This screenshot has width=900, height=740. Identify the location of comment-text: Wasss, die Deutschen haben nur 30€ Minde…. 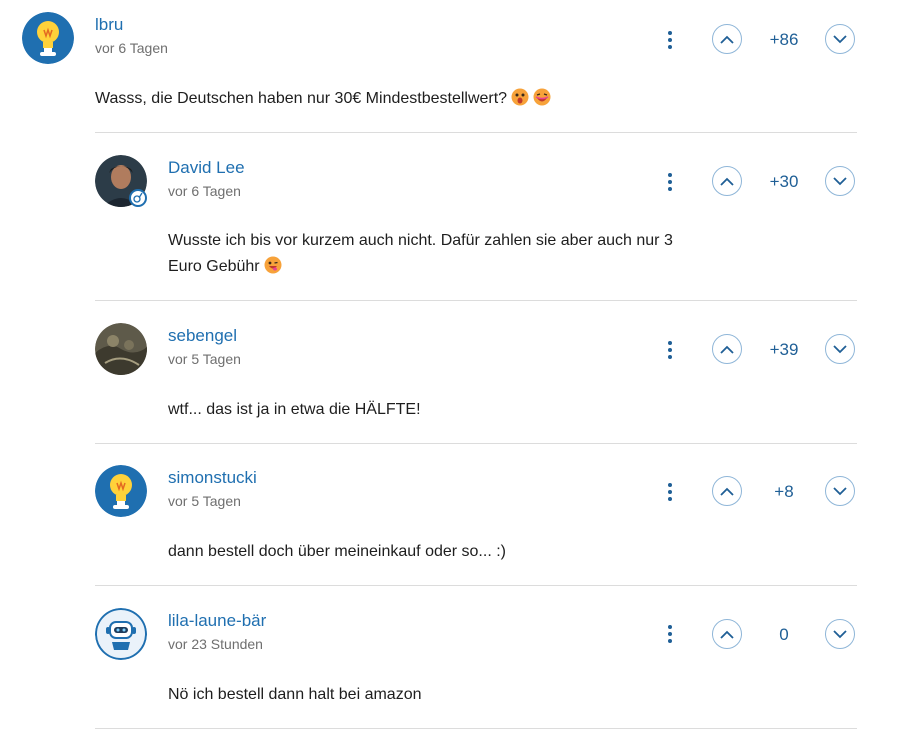
(323, 99).